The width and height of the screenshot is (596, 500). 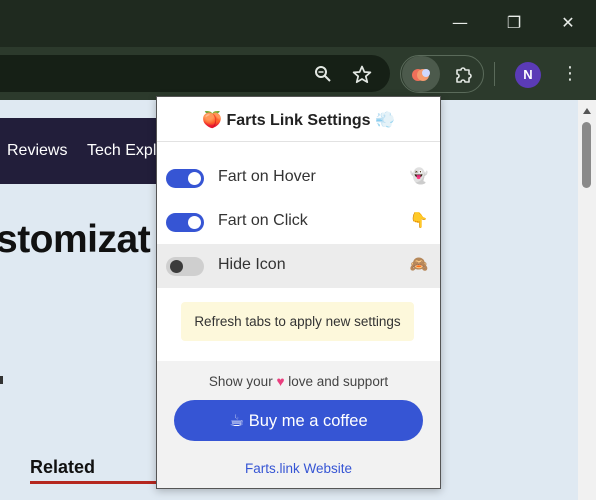 What do you see at coordinates (298, 23) in the screenshot?
I see `browser-titlebar: — ❐ ✕` at bounding box center [298, 23].